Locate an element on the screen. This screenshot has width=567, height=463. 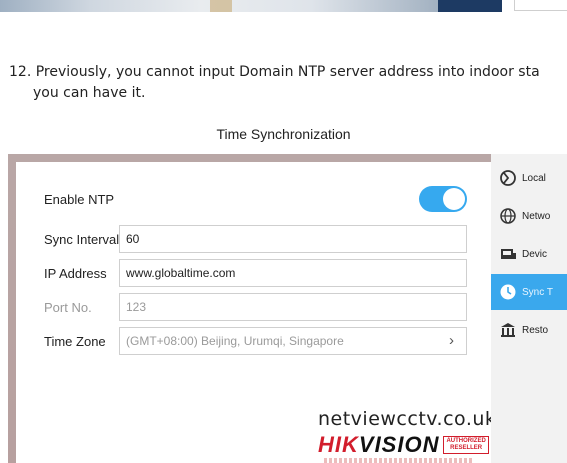
step-line-2: you can have it. is located at coordinates (89, 93).